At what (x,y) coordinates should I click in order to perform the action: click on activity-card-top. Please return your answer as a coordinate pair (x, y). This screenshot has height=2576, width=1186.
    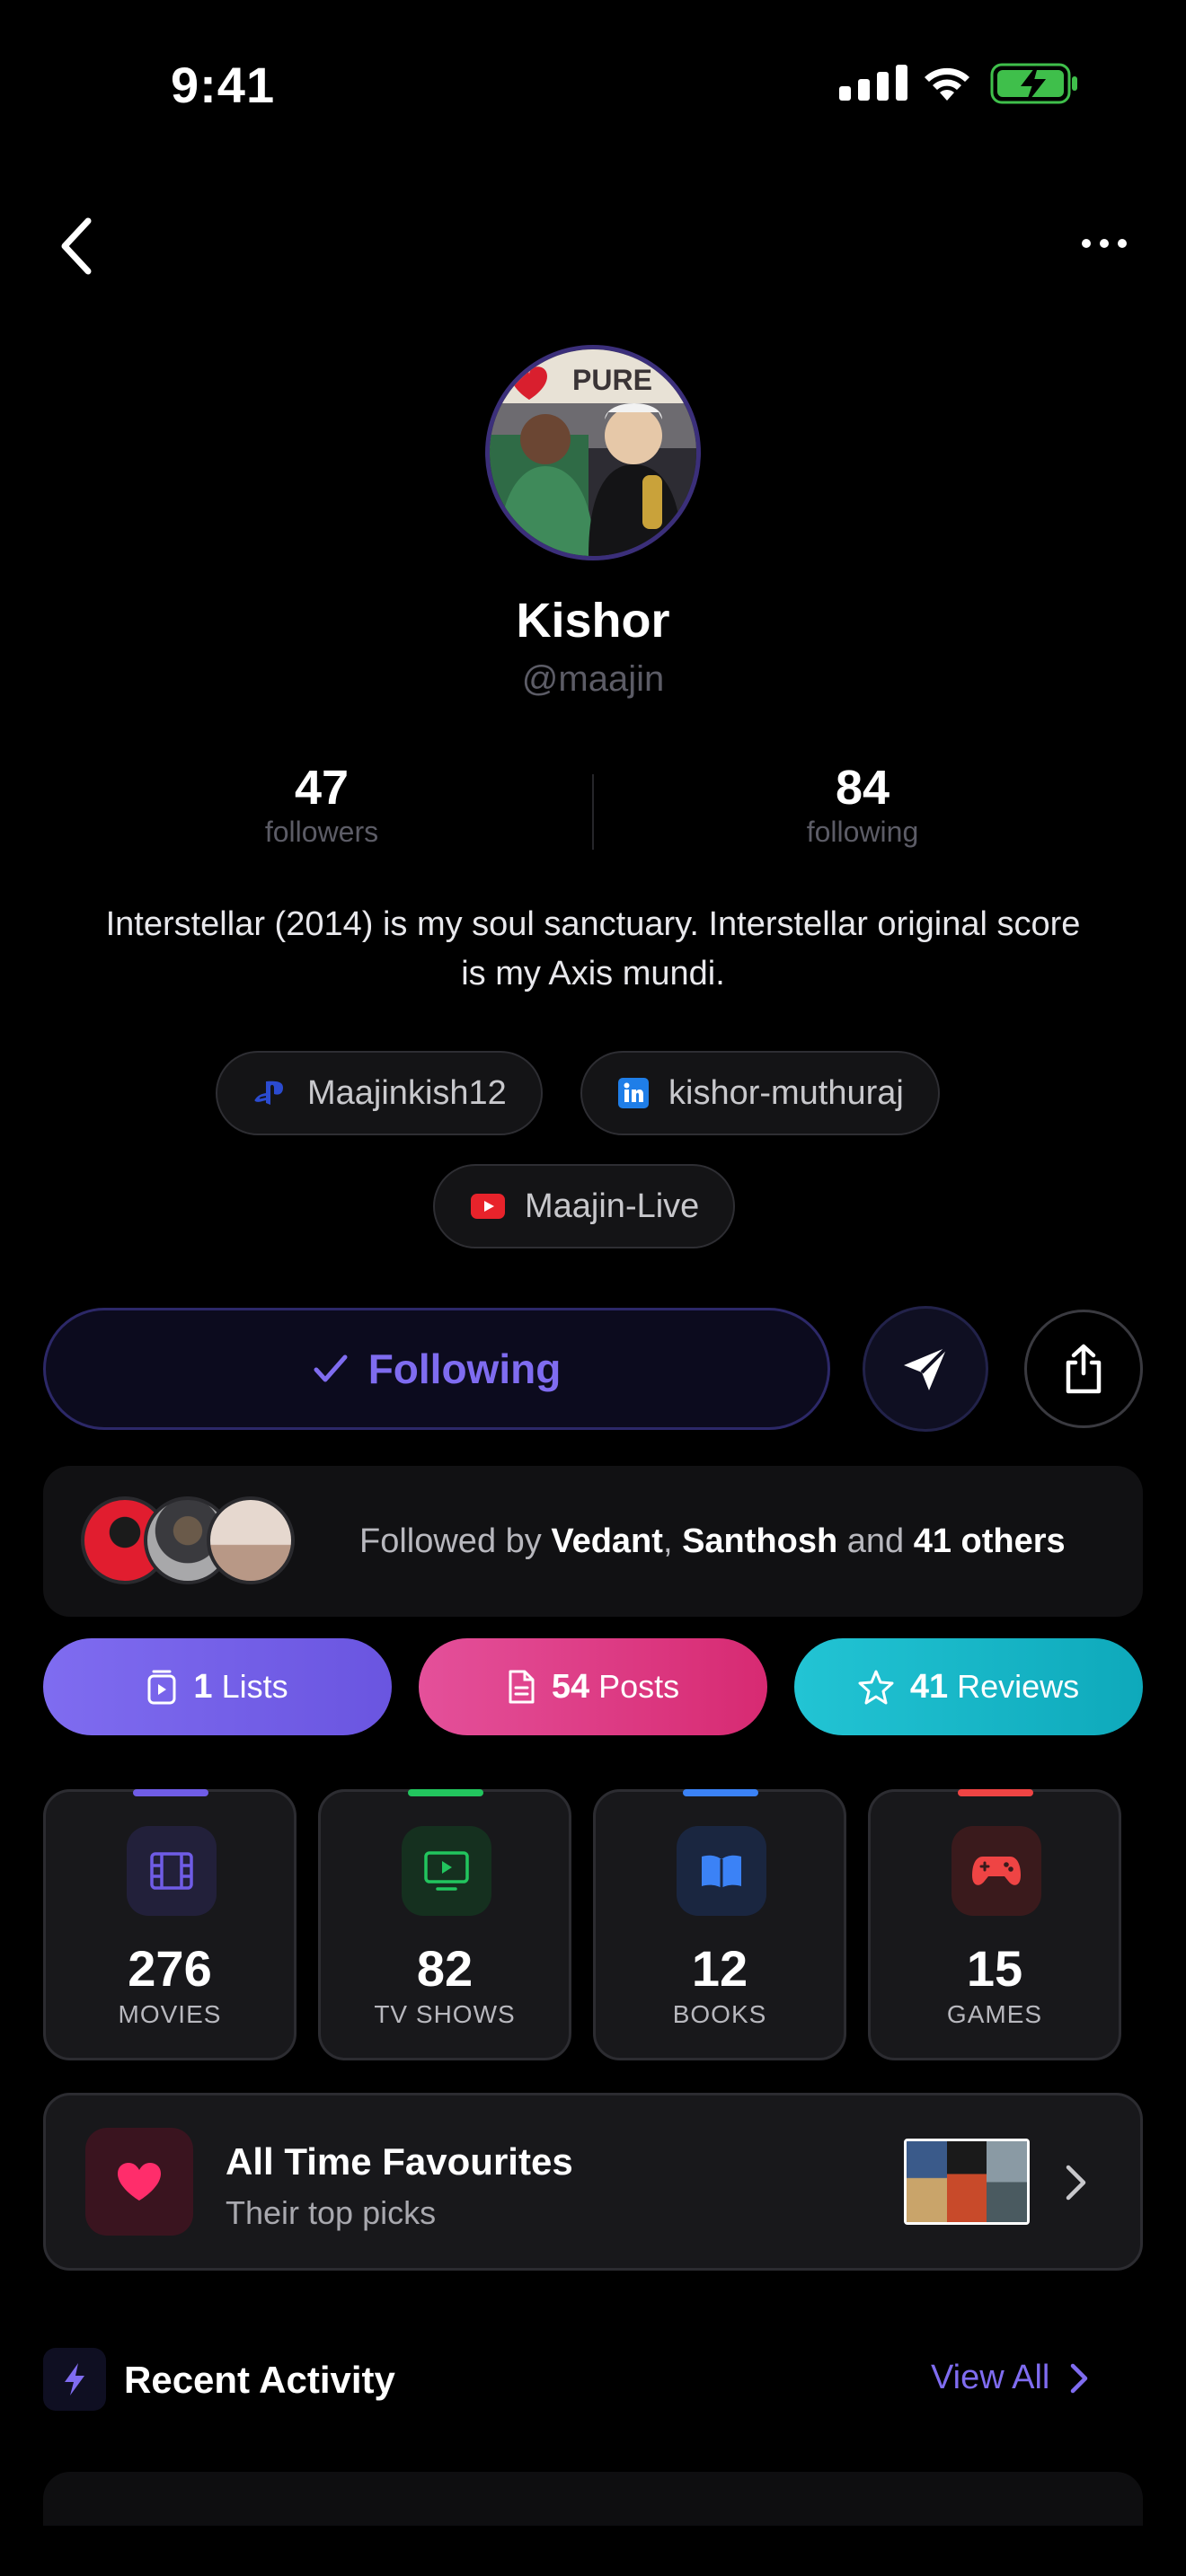
    Looking at the image, I should click on (593, 2499).